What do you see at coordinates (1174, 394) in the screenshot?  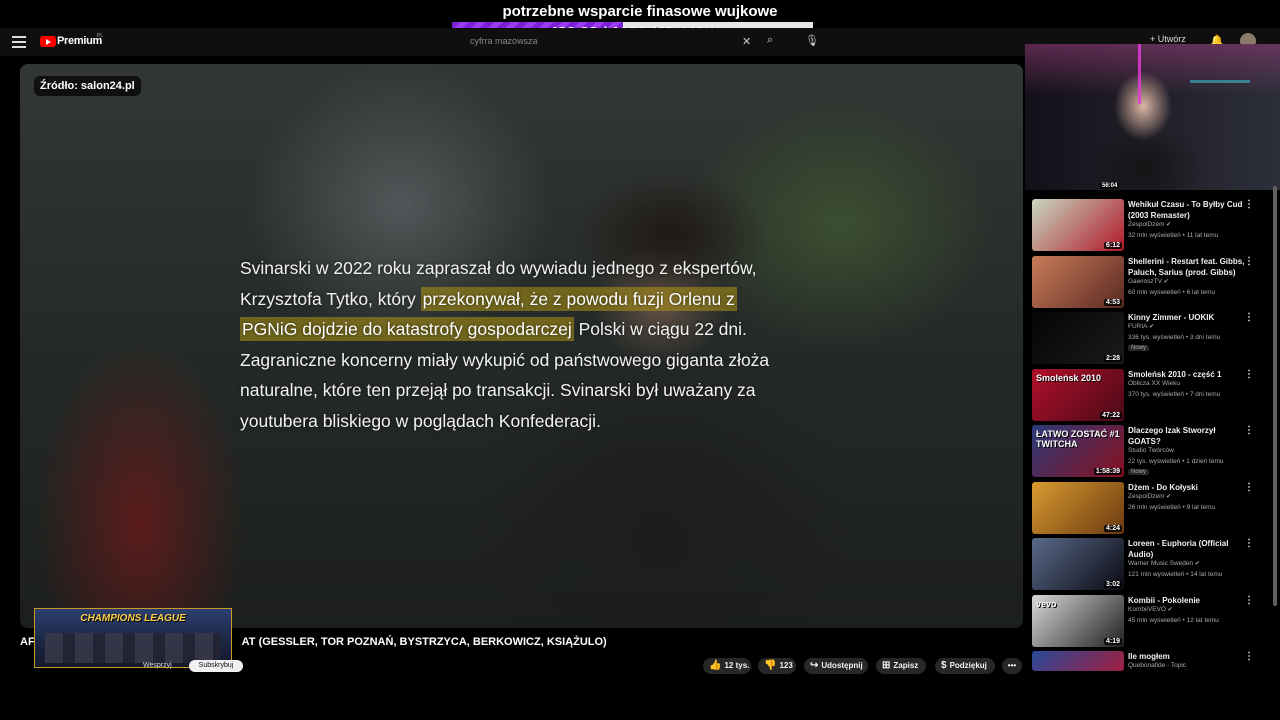 I see `recommendation-meta: 370 tys. wyświetleń • 7 dni temu` at bounding box center [1174, 394].